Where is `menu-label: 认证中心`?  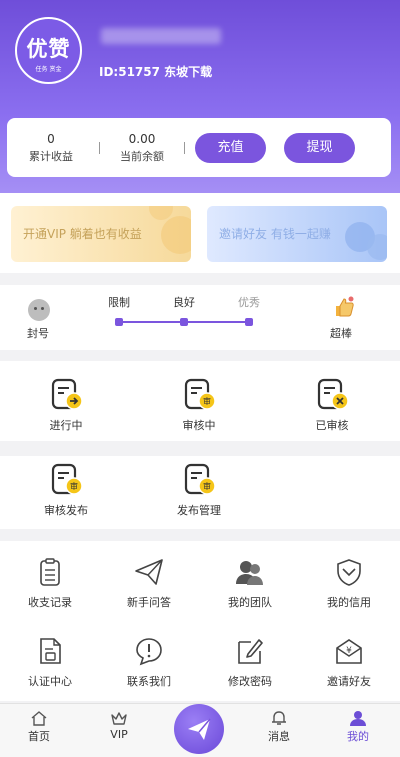
menu-label: 认证中心 is located at coordinates (50, 681).